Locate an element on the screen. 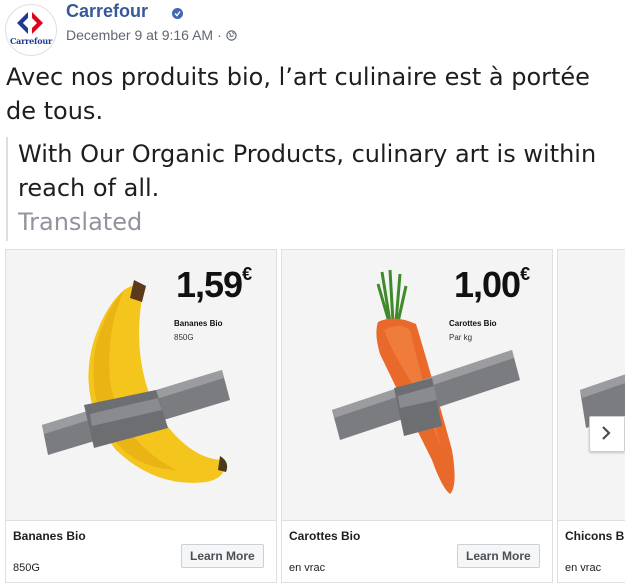  image-product-sub: 850G is located at coordinates (184, 337).